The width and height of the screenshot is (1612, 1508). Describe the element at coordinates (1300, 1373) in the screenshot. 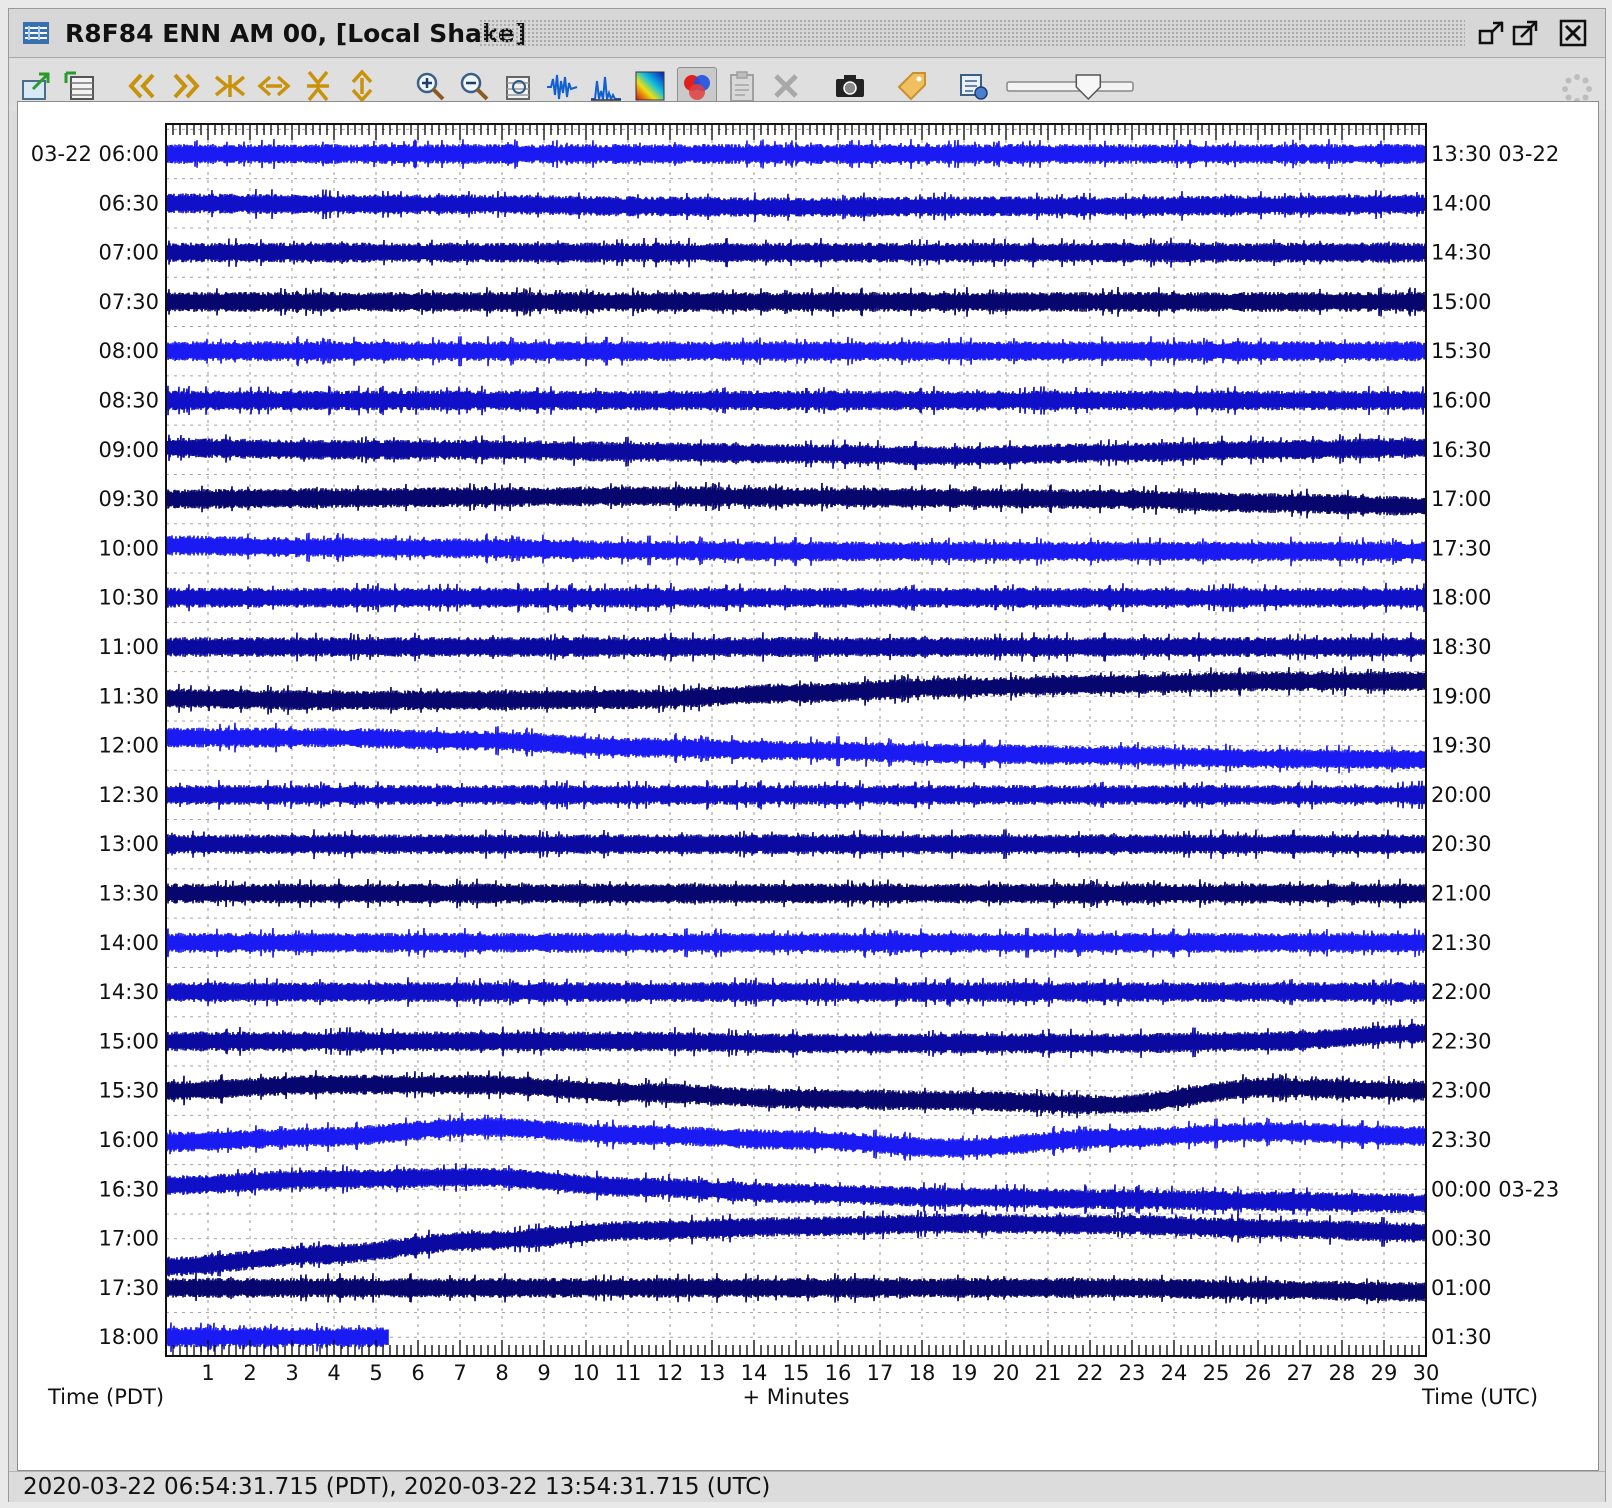

I see `x-tick-label: 27` at that location.